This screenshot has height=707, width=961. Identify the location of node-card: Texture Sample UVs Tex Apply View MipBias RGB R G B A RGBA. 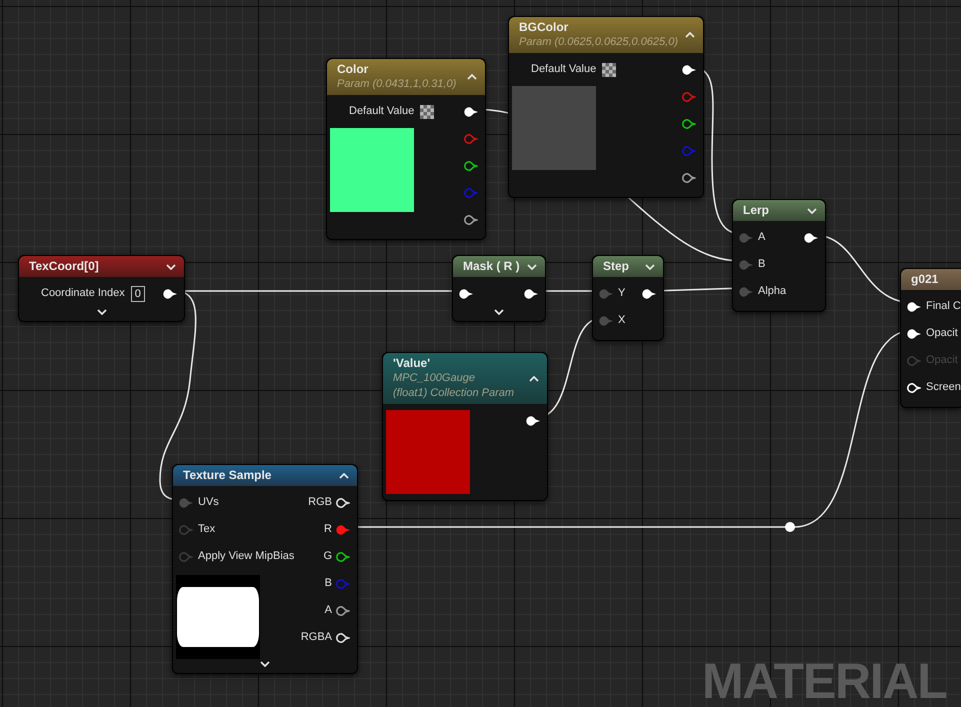
(265, 569).